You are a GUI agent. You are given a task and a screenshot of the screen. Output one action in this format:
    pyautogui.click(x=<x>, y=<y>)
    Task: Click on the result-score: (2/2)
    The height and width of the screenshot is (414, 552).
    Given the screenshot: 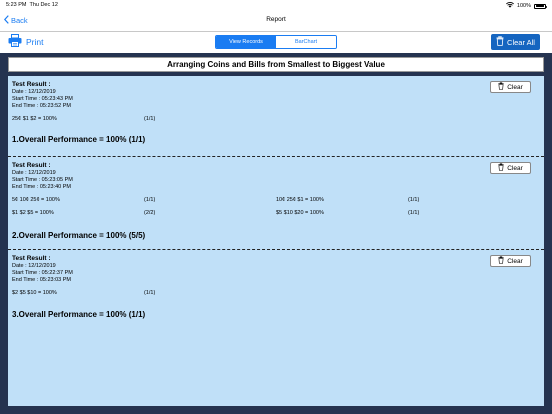 What is the action you would take?
    pyautogui.click(x=150, y=213)
    